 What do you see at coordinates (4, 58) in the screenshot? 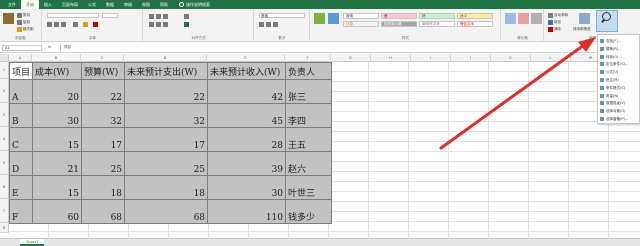
I see `select-all-corner` at bounding box center [4, 58].